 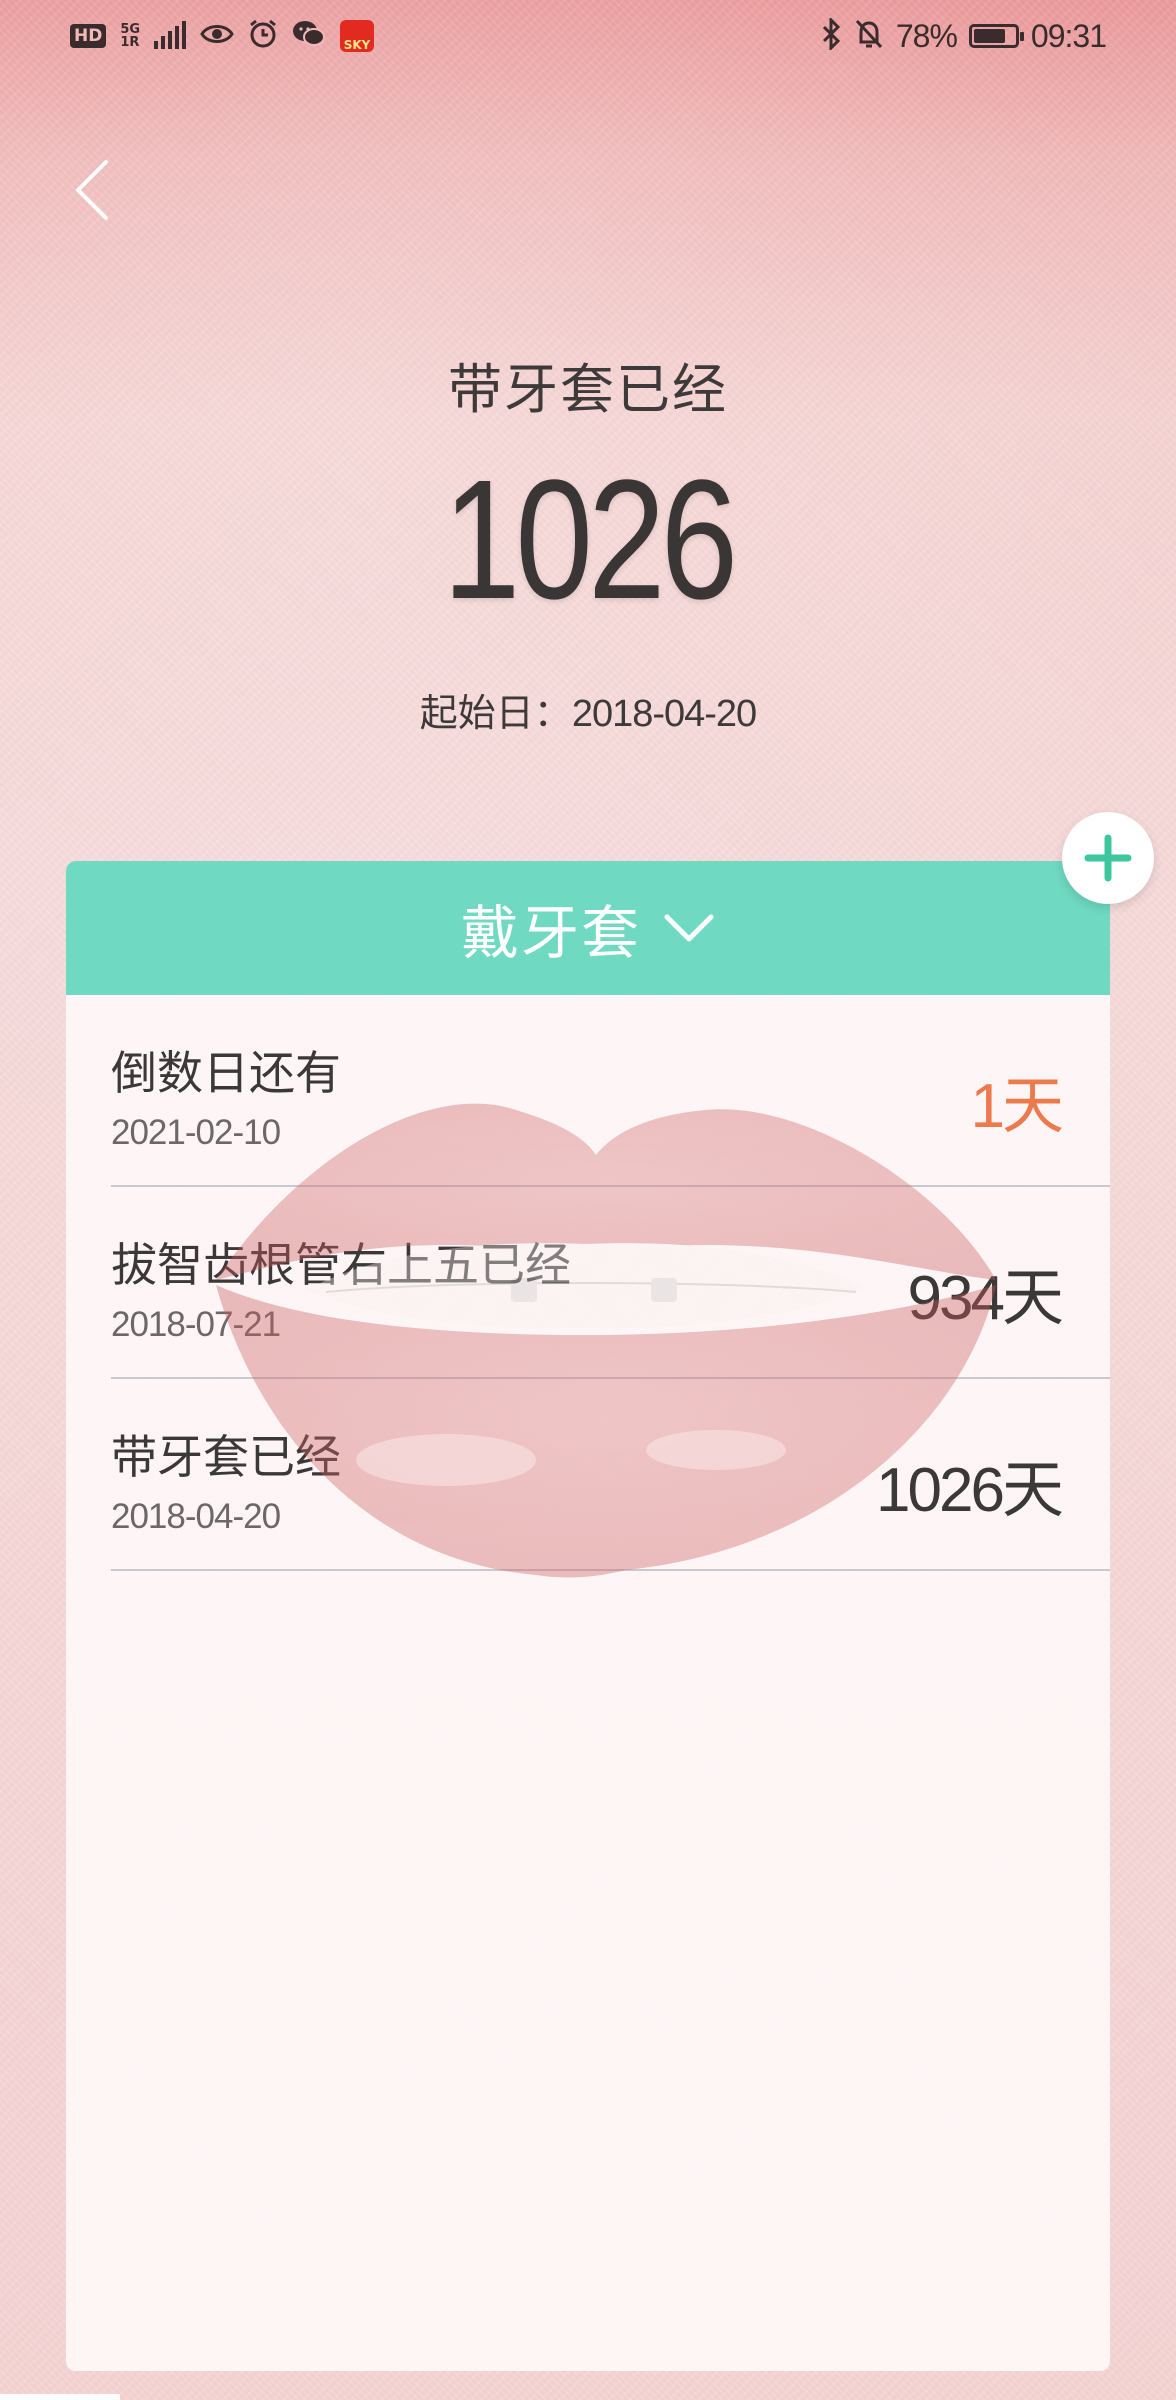 What do you see at coordinates (610, 1283) in the screenshot?
I see `event-row: 拔智齿根管右上五已经 2018-07-21 934天` at bounding box center [610, 1283].